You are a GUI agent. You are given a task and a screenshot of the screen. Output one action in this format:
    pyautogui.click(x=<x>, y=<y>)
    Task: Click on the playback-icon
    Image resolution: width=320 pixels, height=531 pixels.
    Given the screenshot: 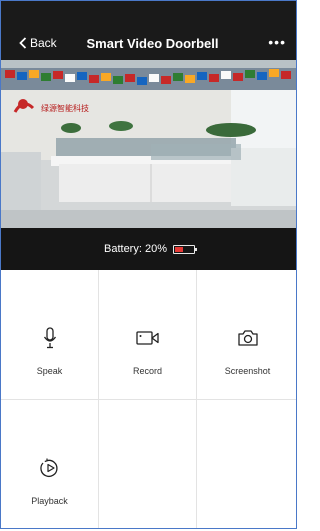 What is the action you would take?
    pyautogui.click(x=50, y=468)
    